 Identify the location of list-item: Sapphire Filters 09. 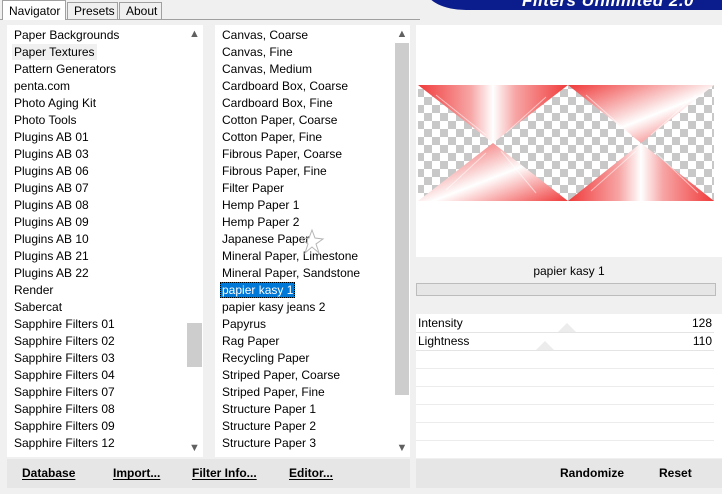
(64, 426).